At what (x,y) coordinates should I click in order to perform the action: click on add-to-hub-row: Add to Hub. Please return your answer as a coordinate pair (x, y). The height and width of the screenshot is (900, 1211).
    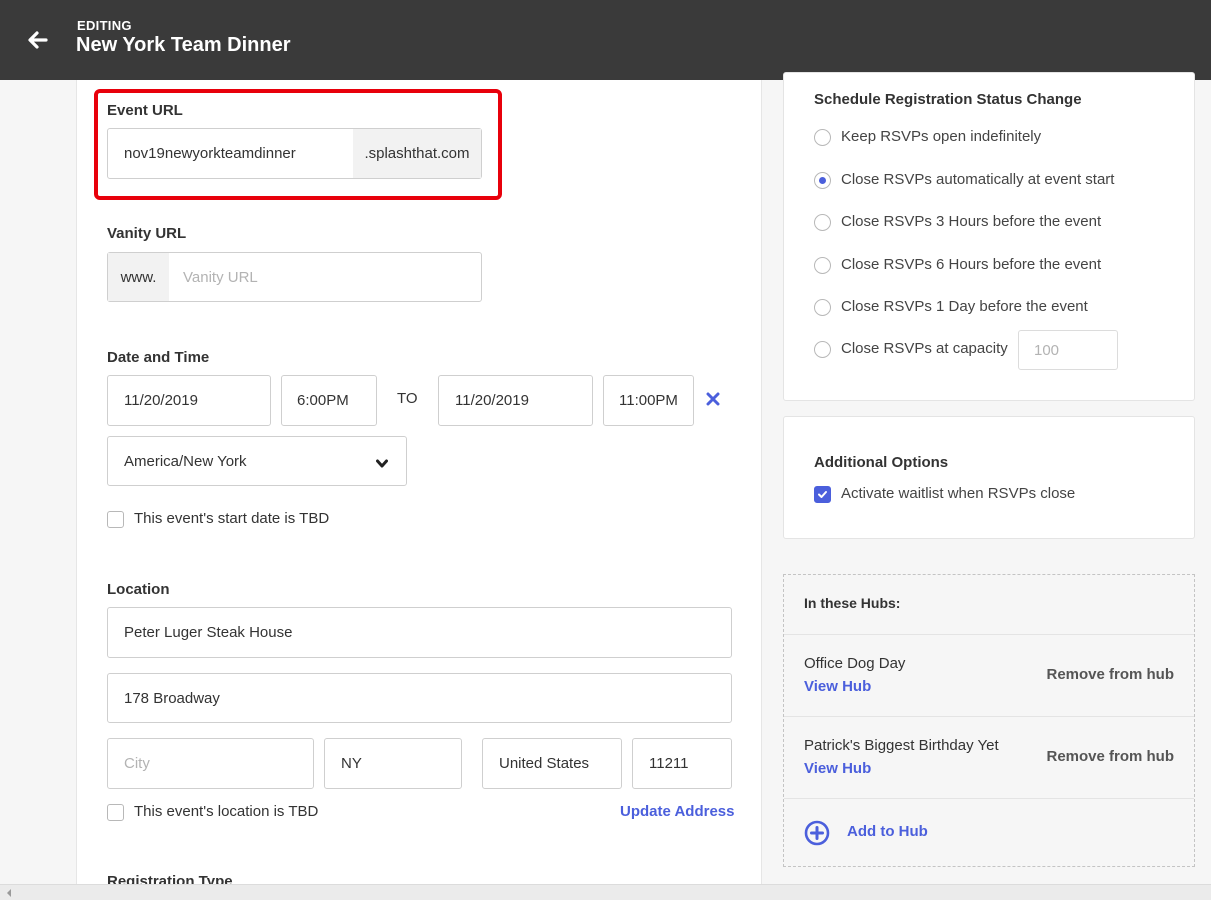
    Looking at the image, I should click on (989, 832).